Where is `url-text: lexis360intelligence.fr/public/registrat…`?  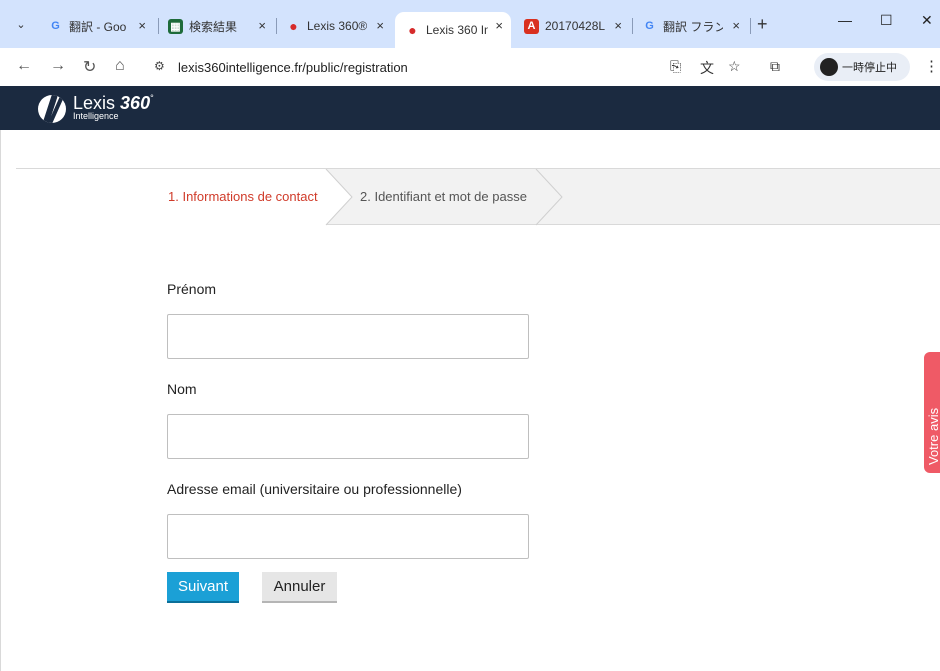 url-text: lexis360intelligence.fr/public/registrat… is located at coordinates (293, 67).